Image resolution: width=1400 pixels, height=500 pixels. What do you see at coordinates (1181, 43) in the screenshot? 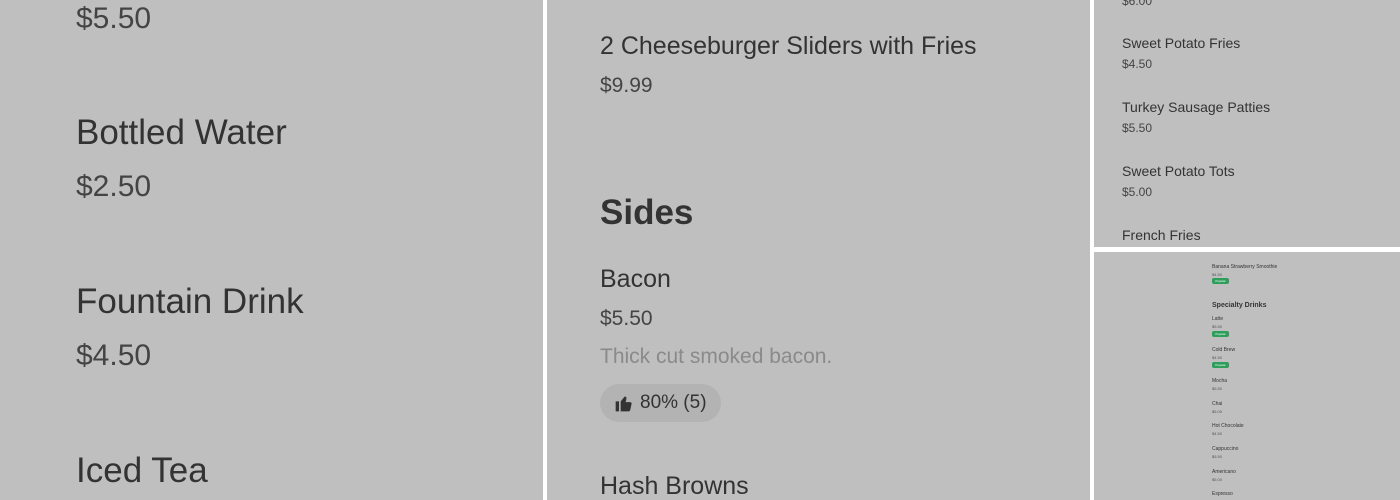
I see `item-name-sweet-potato-fries: Sweet Potato Fries` at bounding box center [1181, 43].